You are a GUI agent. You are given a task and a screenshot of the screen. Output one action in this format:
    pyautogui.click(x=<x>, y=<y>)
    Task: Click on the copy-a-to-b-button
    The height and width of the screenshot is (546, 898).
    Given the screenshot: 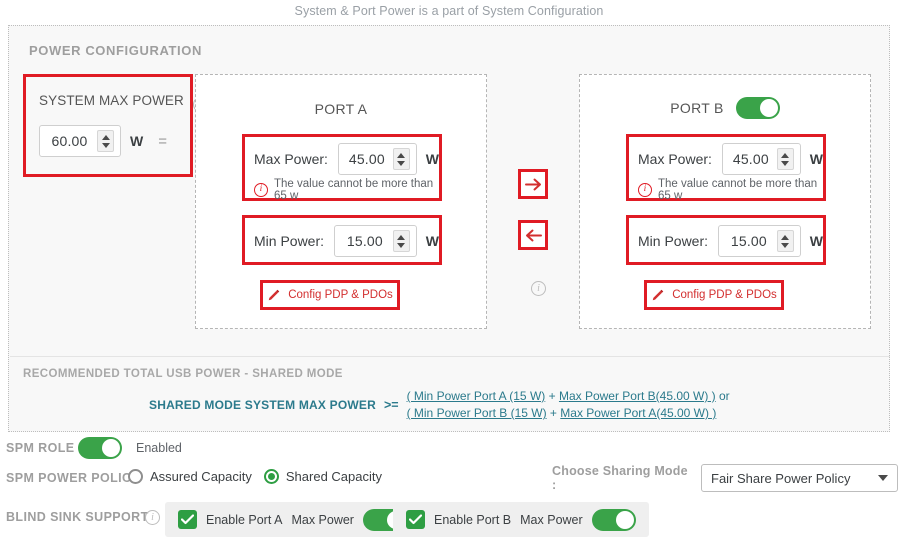 What is the action you would take?
    pyautogui.click(x=533, y=184)
    